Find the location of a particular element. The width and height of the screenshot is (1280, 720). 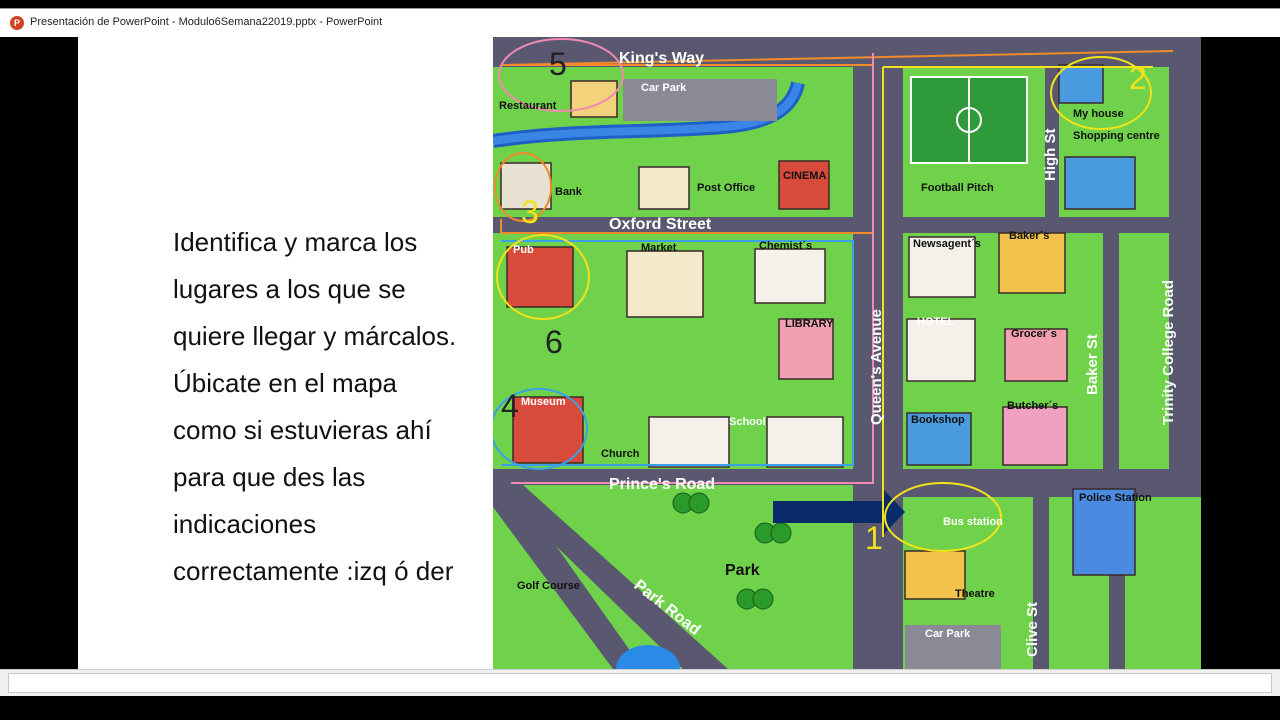

place-label-restaurant: Restaurant is located at coordinates (528, 106).